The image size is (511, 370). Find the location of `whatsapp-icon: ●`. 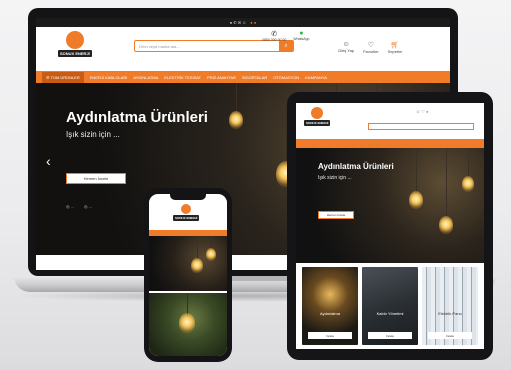

whatsapp-icon: ● is located at coordinates (301, 33).